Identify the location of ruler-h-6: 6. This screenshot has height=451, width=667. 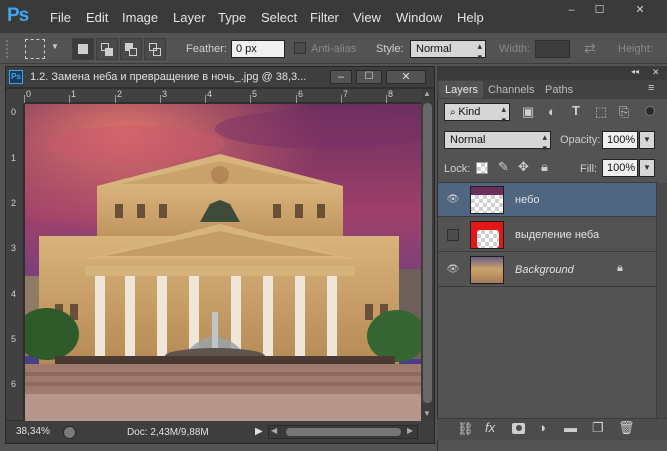
(301, 94).